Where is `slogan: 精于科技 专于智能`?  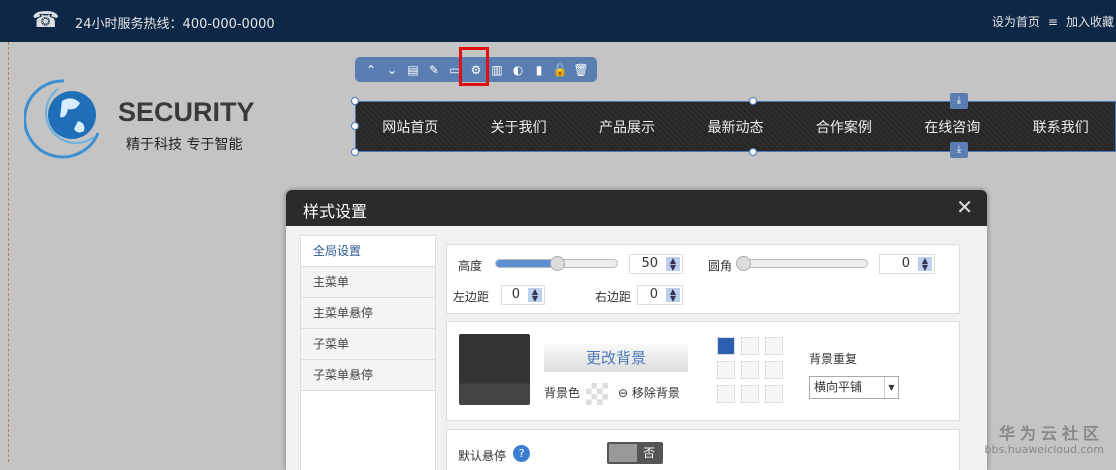
slogan: 精于科技 专于智能 is located at coordinates (184, 145).